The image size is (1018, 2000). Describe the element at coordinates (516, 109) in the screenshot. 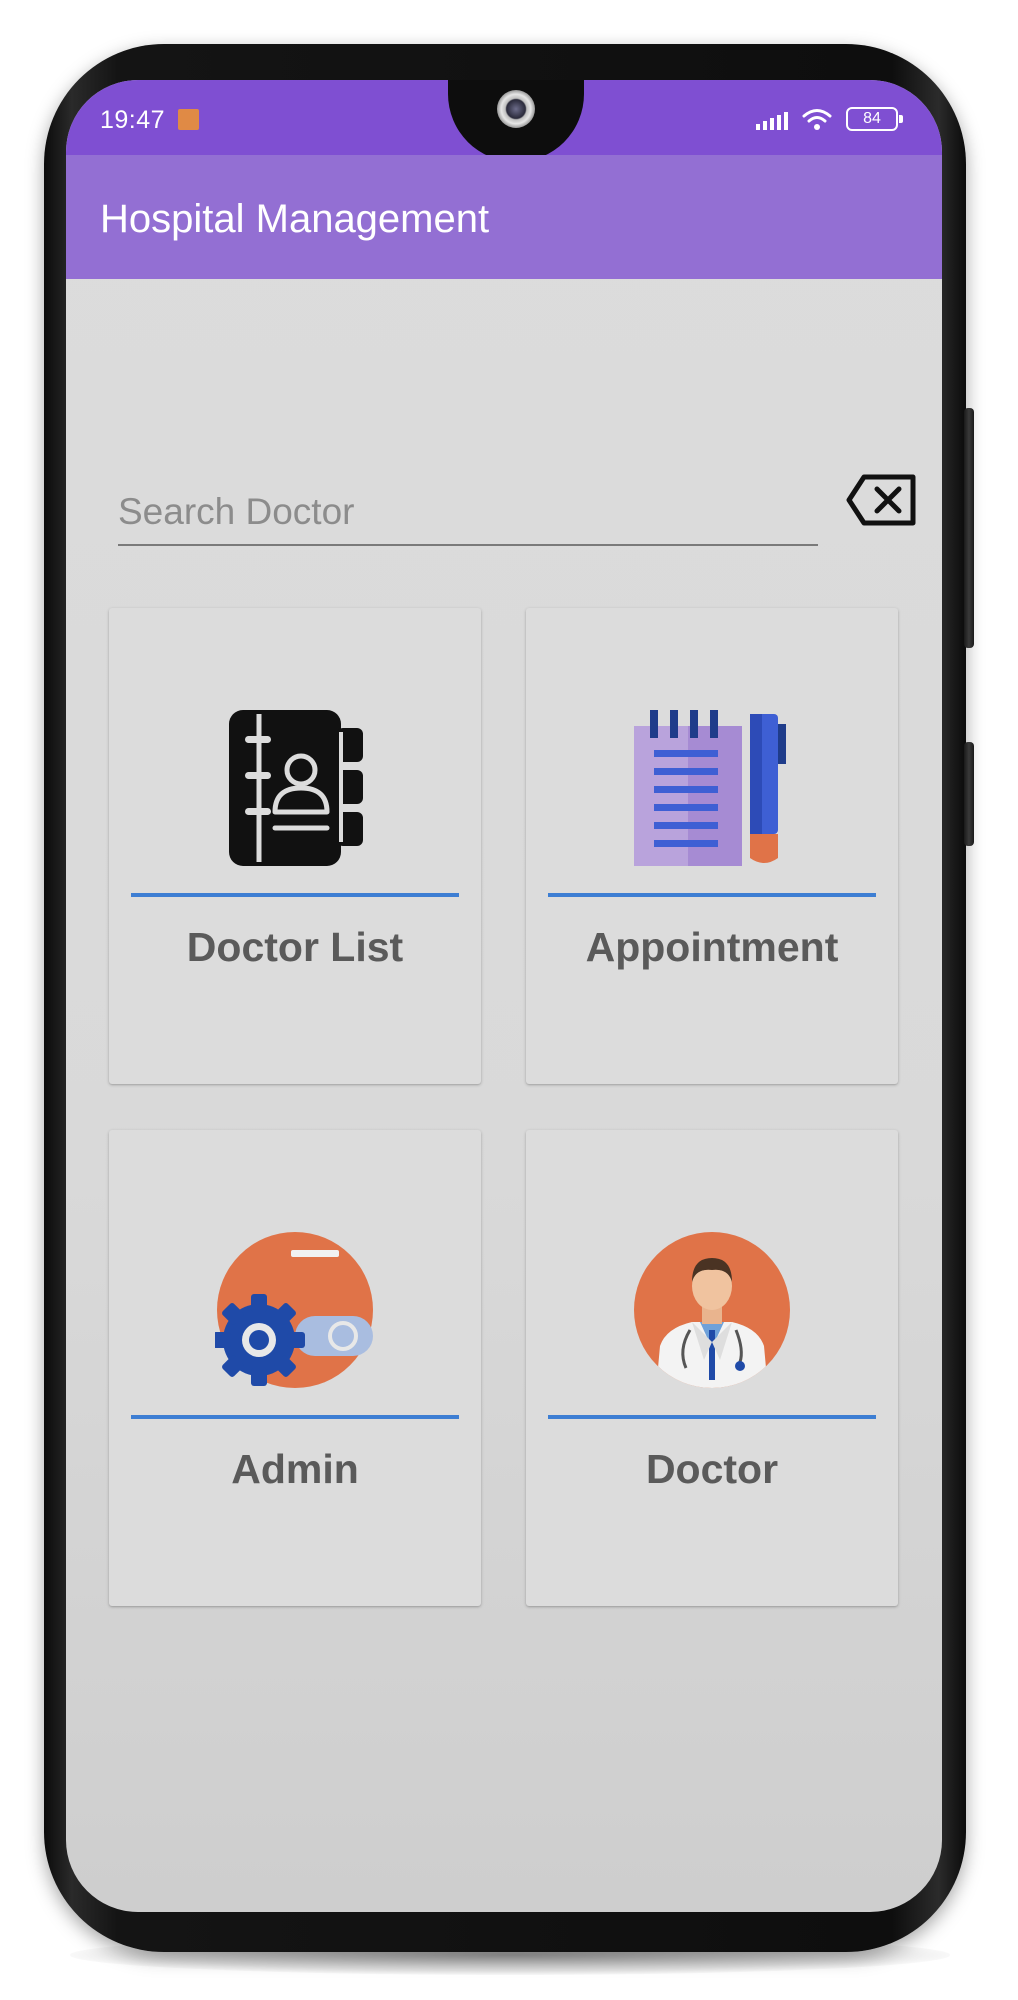

I see `front-camera` at that location.